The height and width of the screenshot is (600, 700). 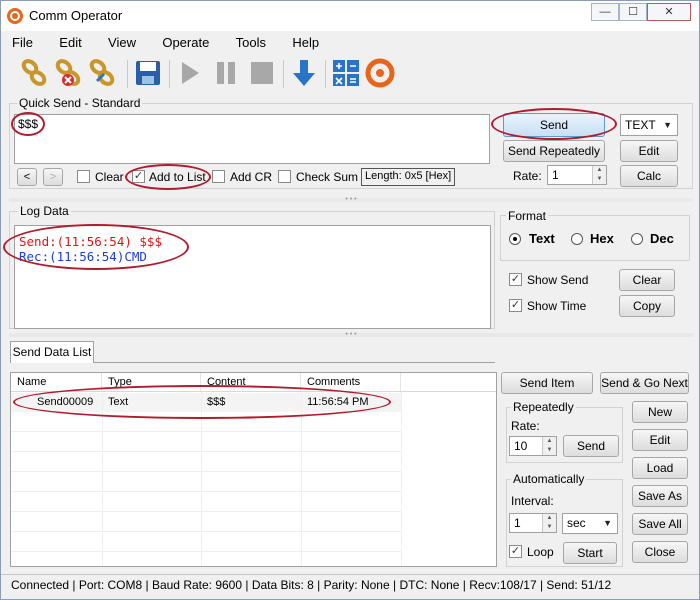 What do you see at coordinates (517, 523) in the screenshot?
I see `interval-value: 1` at bounding box center [517, 523].